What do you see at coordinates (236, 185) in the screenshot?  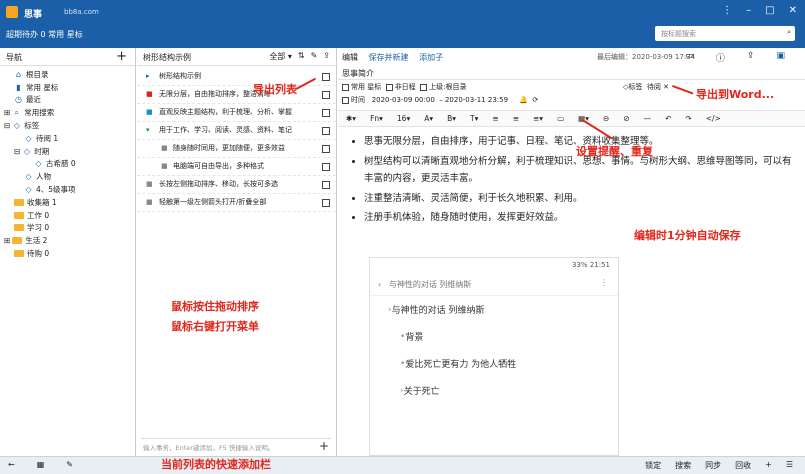 I see `list-item: ■ 长按左侧拖动排序、移动，长按可多选` at bounding box center [236, 185].